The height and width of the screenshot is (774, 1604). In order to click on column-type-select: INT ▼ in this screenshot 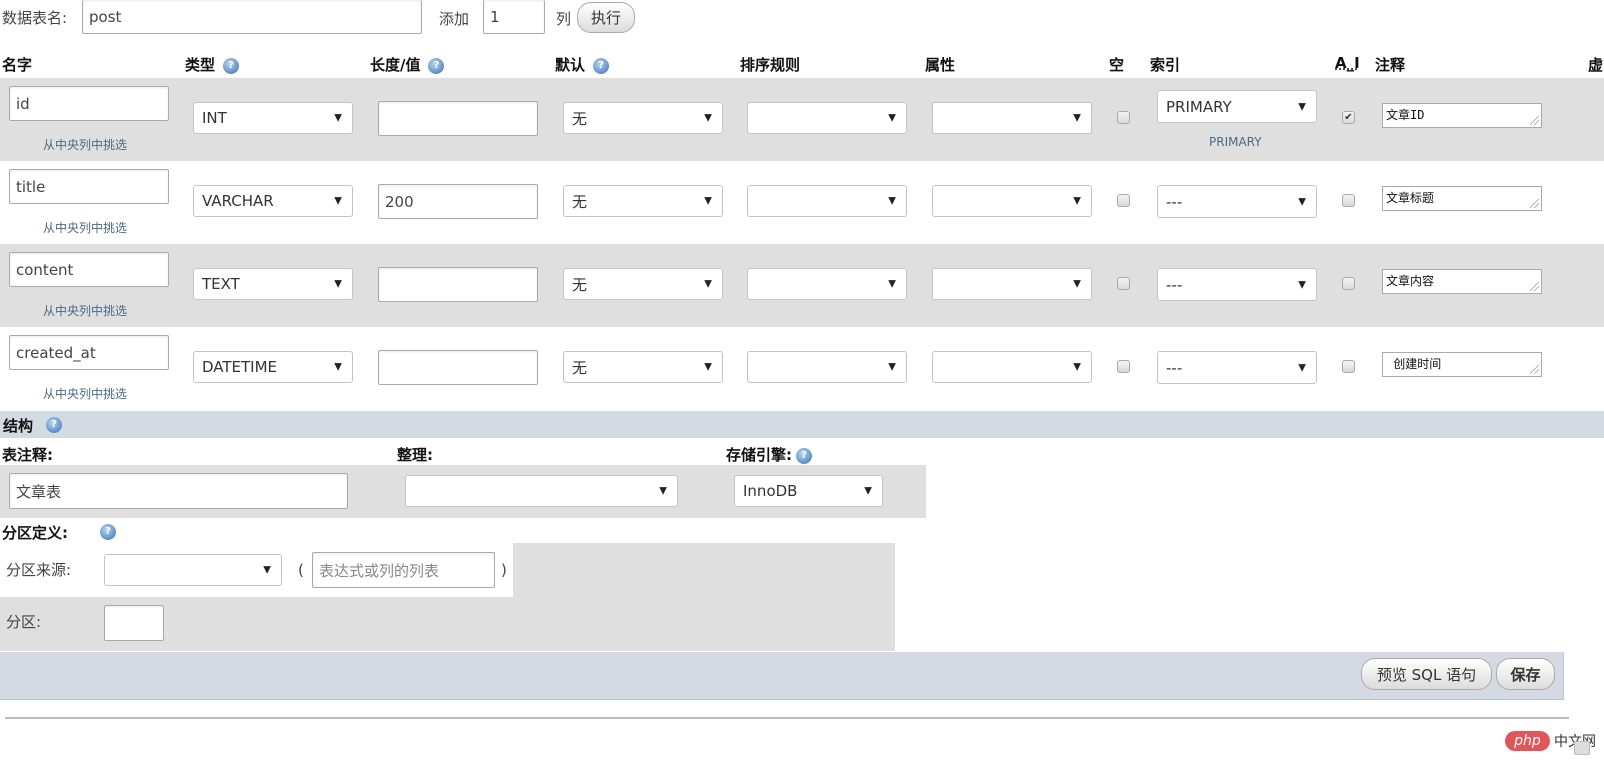, I will do `click(273, 118)`.